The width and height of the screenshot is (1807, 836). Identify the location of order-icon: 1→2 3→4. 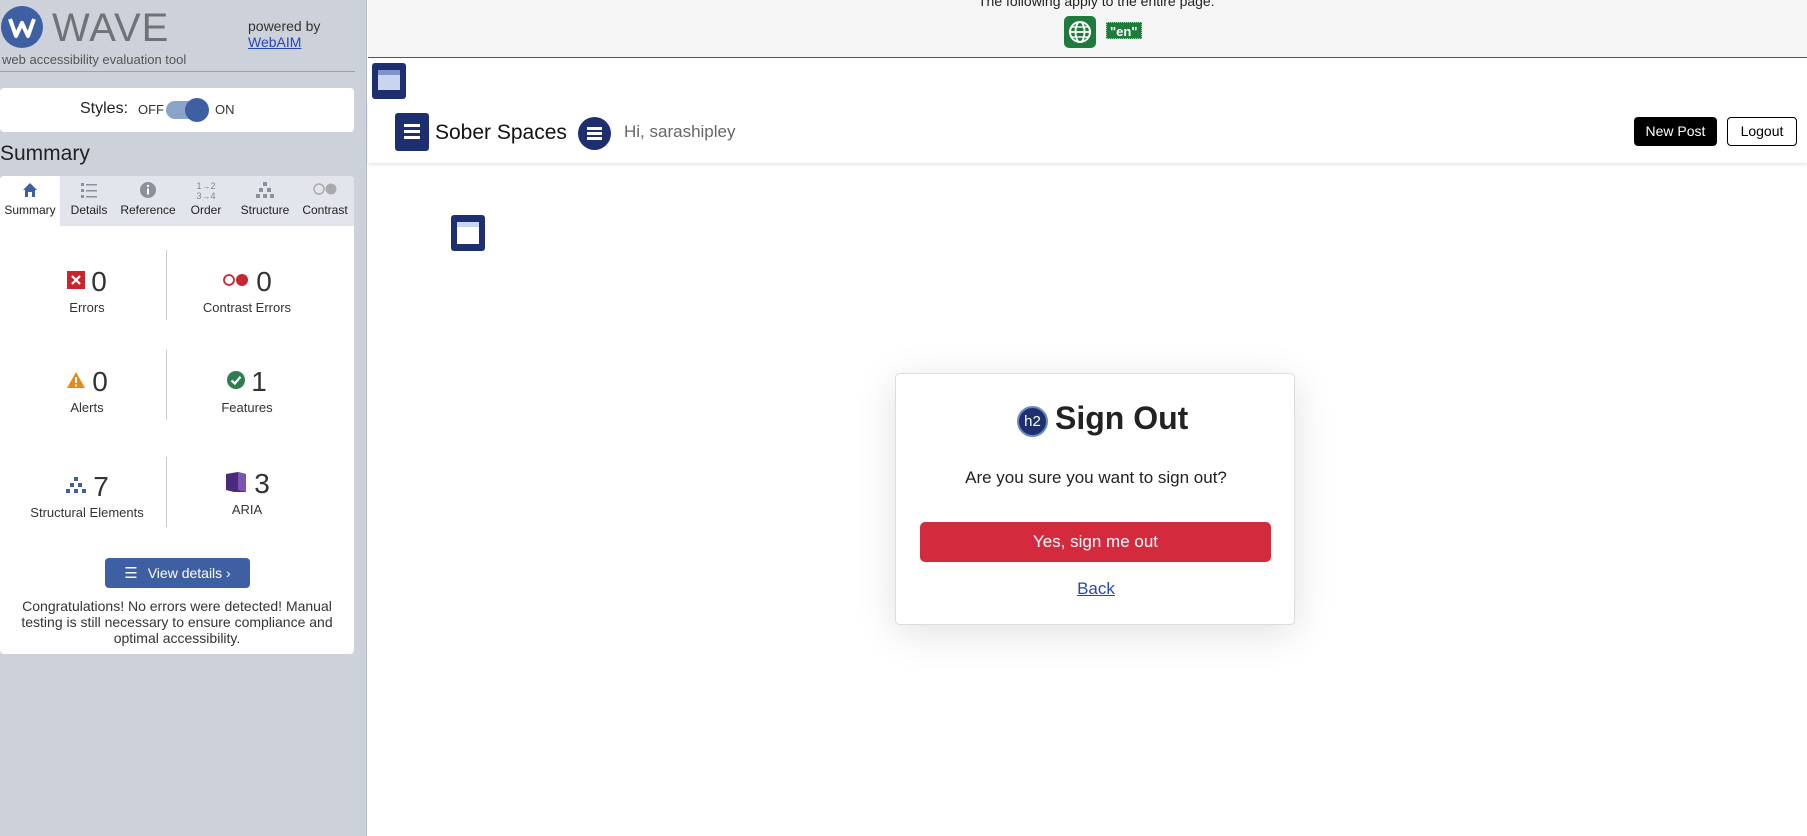
(206, 191).